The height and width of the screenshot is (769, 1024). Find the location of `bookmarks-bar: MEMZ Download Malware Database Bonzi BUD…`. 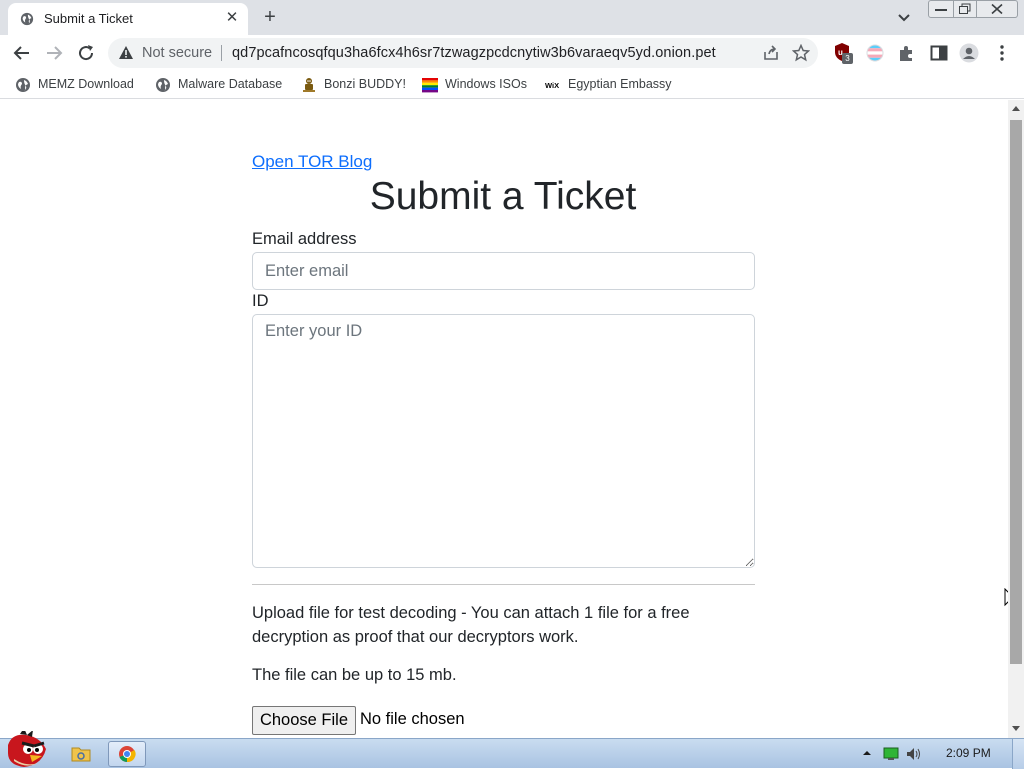

bookmarks-bar: MEMZ Download Malware Database Bonzi BUD… is located at coordinates (512, 85).